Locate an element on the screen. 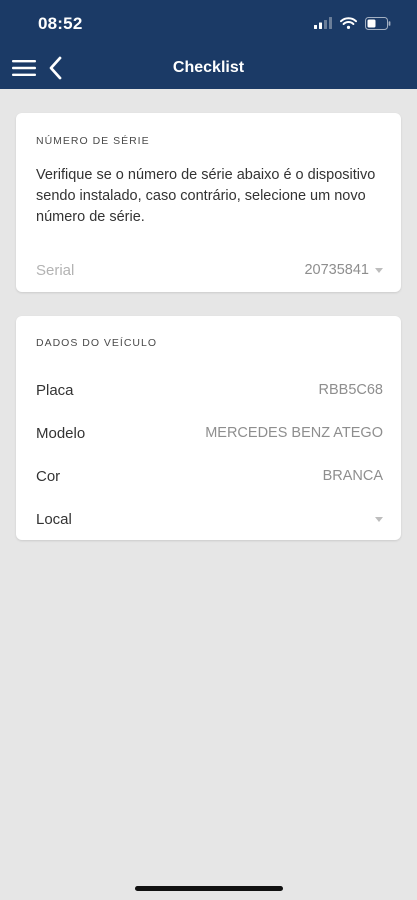  local-select: Local is located at coordinates (209, 519).